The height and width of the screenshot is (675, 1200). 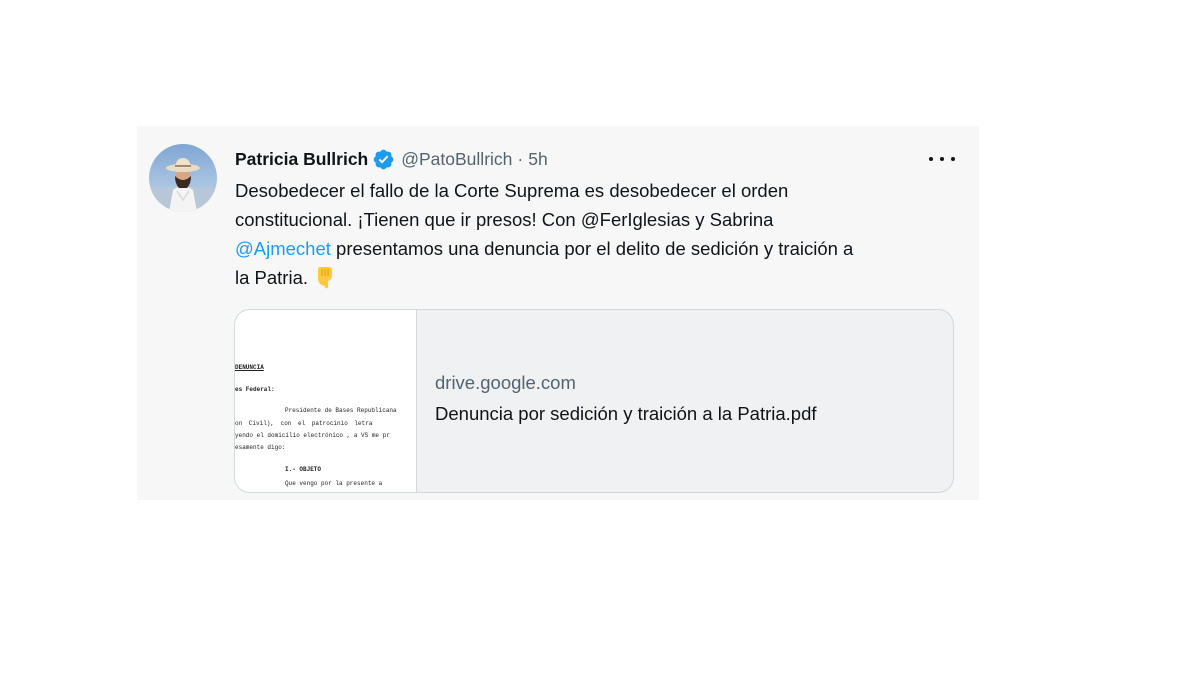 I want to click on doc-heading: DENUNCIA, so click(x=249, y=367).